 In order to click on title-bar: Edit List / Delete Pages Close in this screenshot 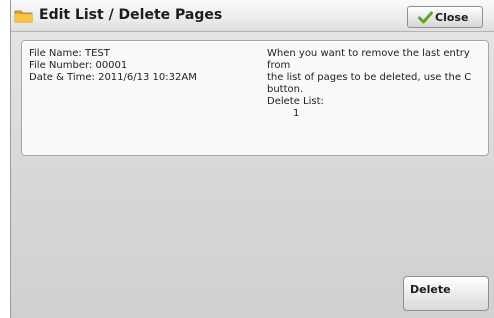, I will do `click(252, 16)`.